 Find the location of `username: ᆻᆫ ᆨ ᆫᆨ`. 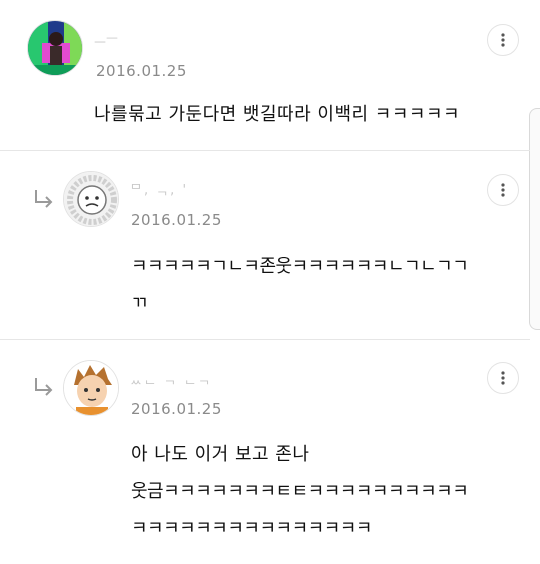

username: ᆻᆫ ᆨ ᆫᆨ is located at coordinates (171, 377).